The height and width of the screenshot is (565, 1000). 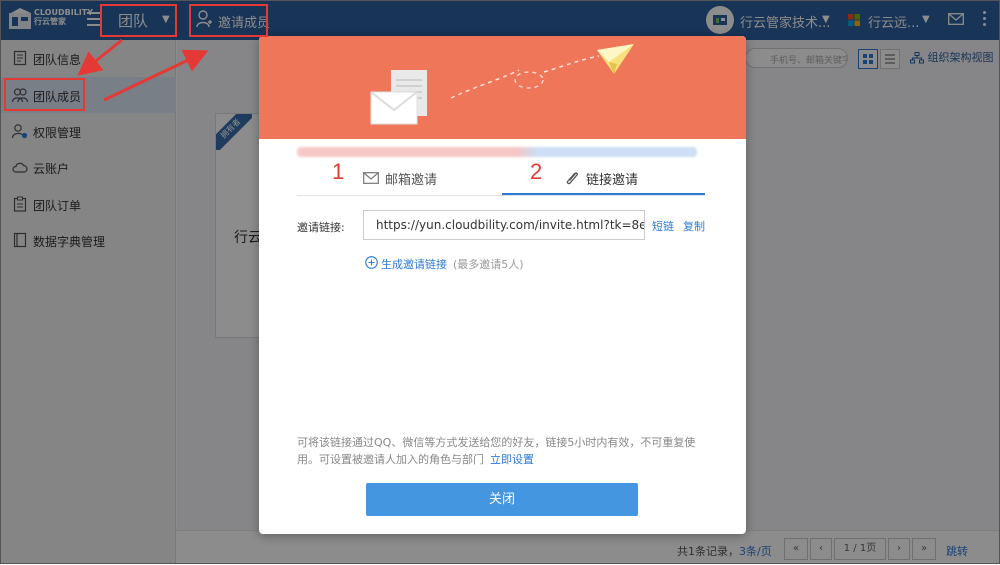 What do you see at coordinates (397, 176) in the screenshot?
I see `tab-email-invite: 1 邮箱邀请` at bounding box center [397, 176].